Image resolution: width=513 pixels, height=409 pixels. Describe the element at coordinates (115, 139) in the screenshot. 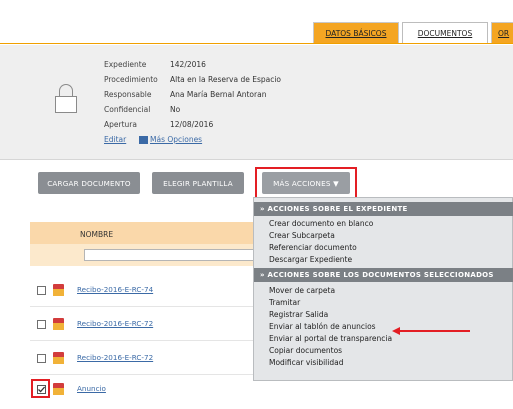

I see `edit-link: Editar` at that location.